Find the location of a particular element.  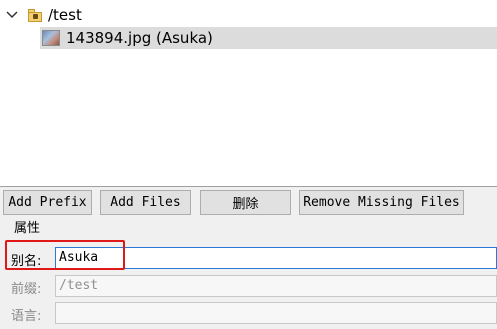

properties-group-title: 属性 is located at coordinates (27, 228).